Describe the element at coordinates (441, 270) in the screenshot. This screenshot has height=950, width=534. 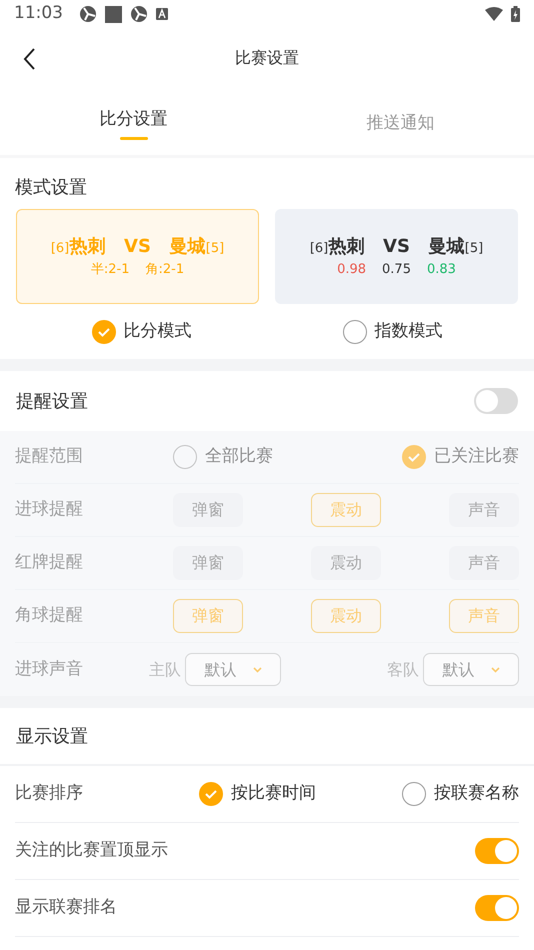
I see `odds-value: 0.83` at that location.